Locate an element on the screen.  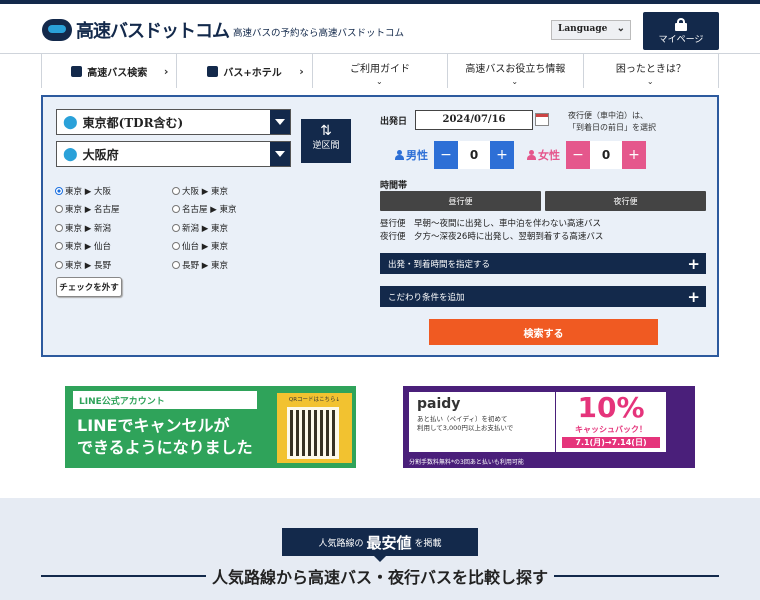
route-radio: 東京 ▶ 大阪 is located at coordinates (83, 191).